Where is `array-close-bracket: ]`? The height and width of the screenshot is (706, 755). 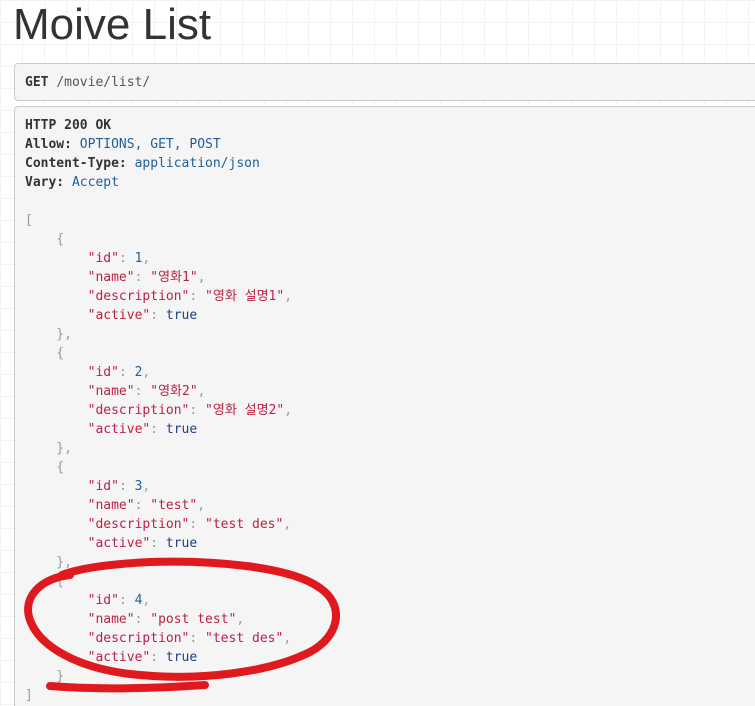
array-close-bracket: ] is located at coordinates (29, 695).